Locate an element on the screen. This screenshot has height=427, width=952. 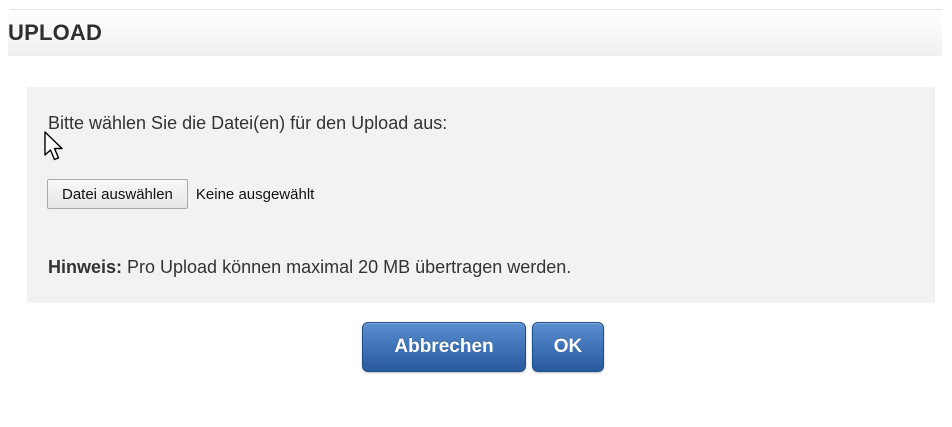
hint-label: Hinweis: is located at coordinates (85, 267).